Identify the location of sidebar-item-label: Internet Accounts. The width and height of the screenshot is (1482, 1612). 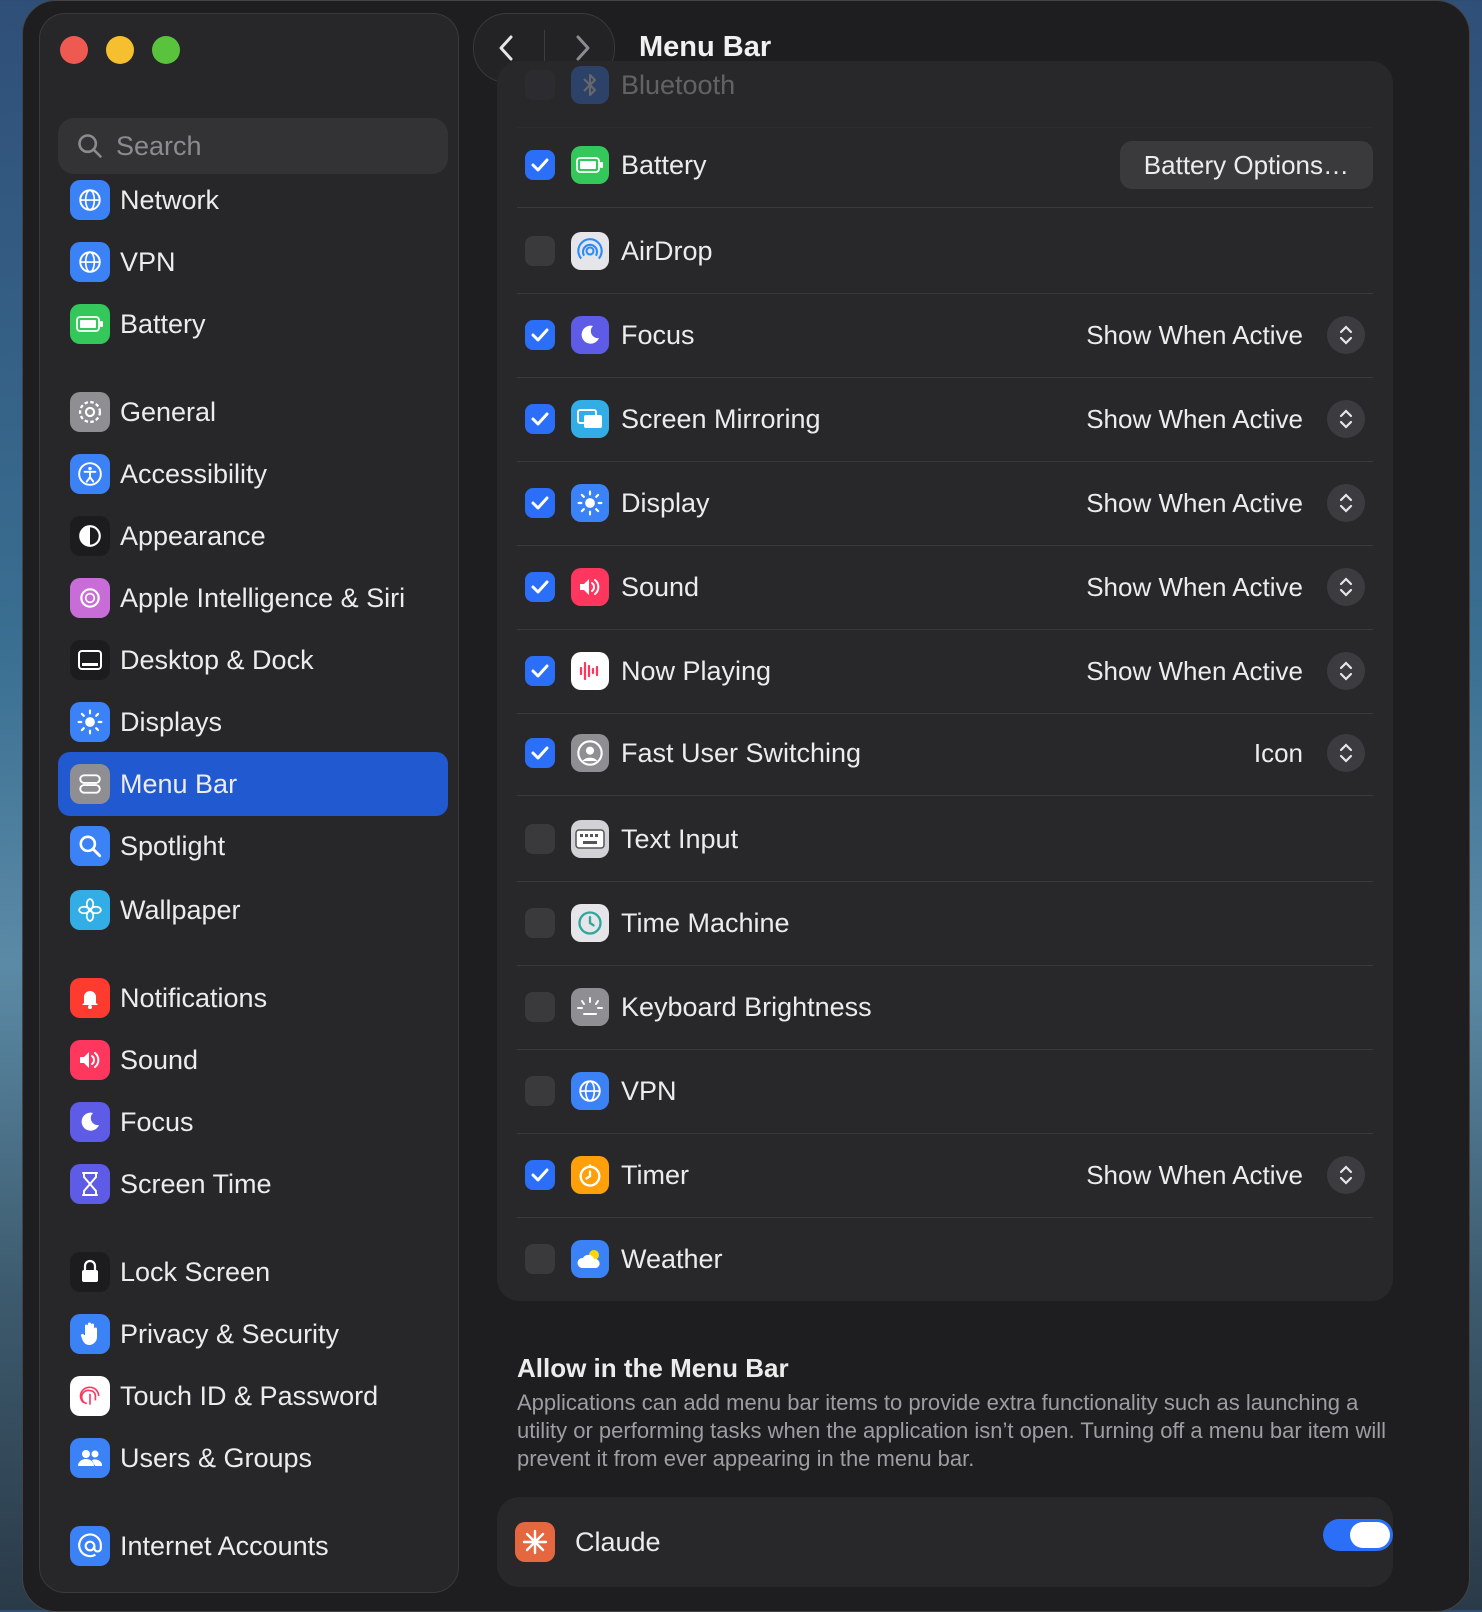
(224, 1545).